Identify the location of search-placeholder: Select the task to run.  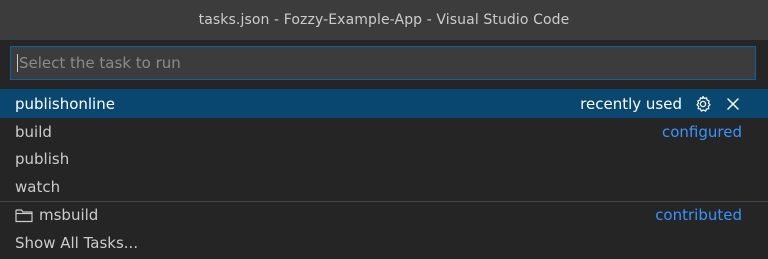
(100, 63).